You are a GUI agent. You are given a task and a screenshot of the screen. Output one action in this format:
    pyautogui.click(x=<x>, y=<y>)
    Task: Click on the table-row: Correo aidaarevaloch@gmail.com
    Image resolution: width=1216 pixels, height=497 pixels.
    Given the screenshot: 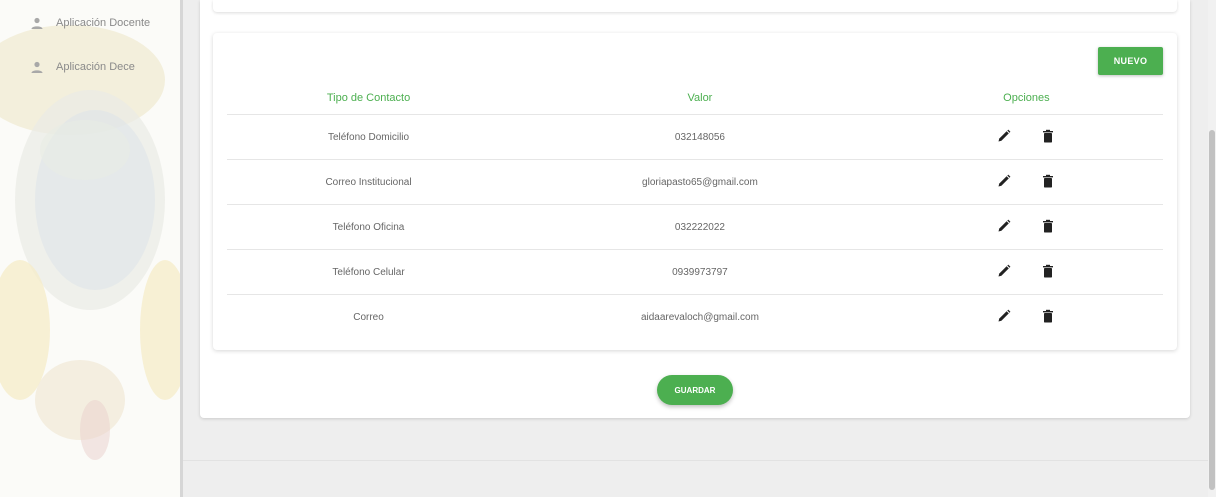 What is the action you would take?
    pyautogui.click(x=695, y=317)
    